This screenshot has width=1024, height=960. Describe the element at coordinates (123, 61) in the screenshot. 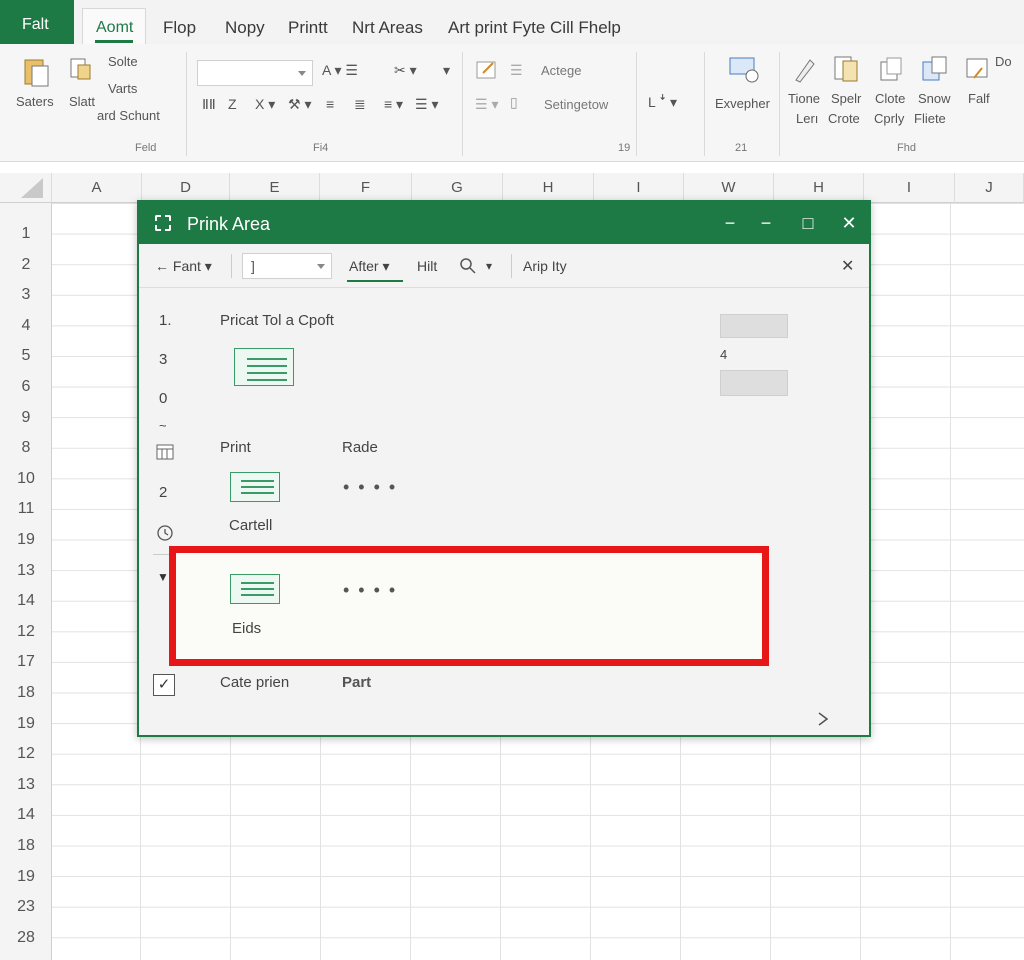

I see `solte-label: Solte` at that location.